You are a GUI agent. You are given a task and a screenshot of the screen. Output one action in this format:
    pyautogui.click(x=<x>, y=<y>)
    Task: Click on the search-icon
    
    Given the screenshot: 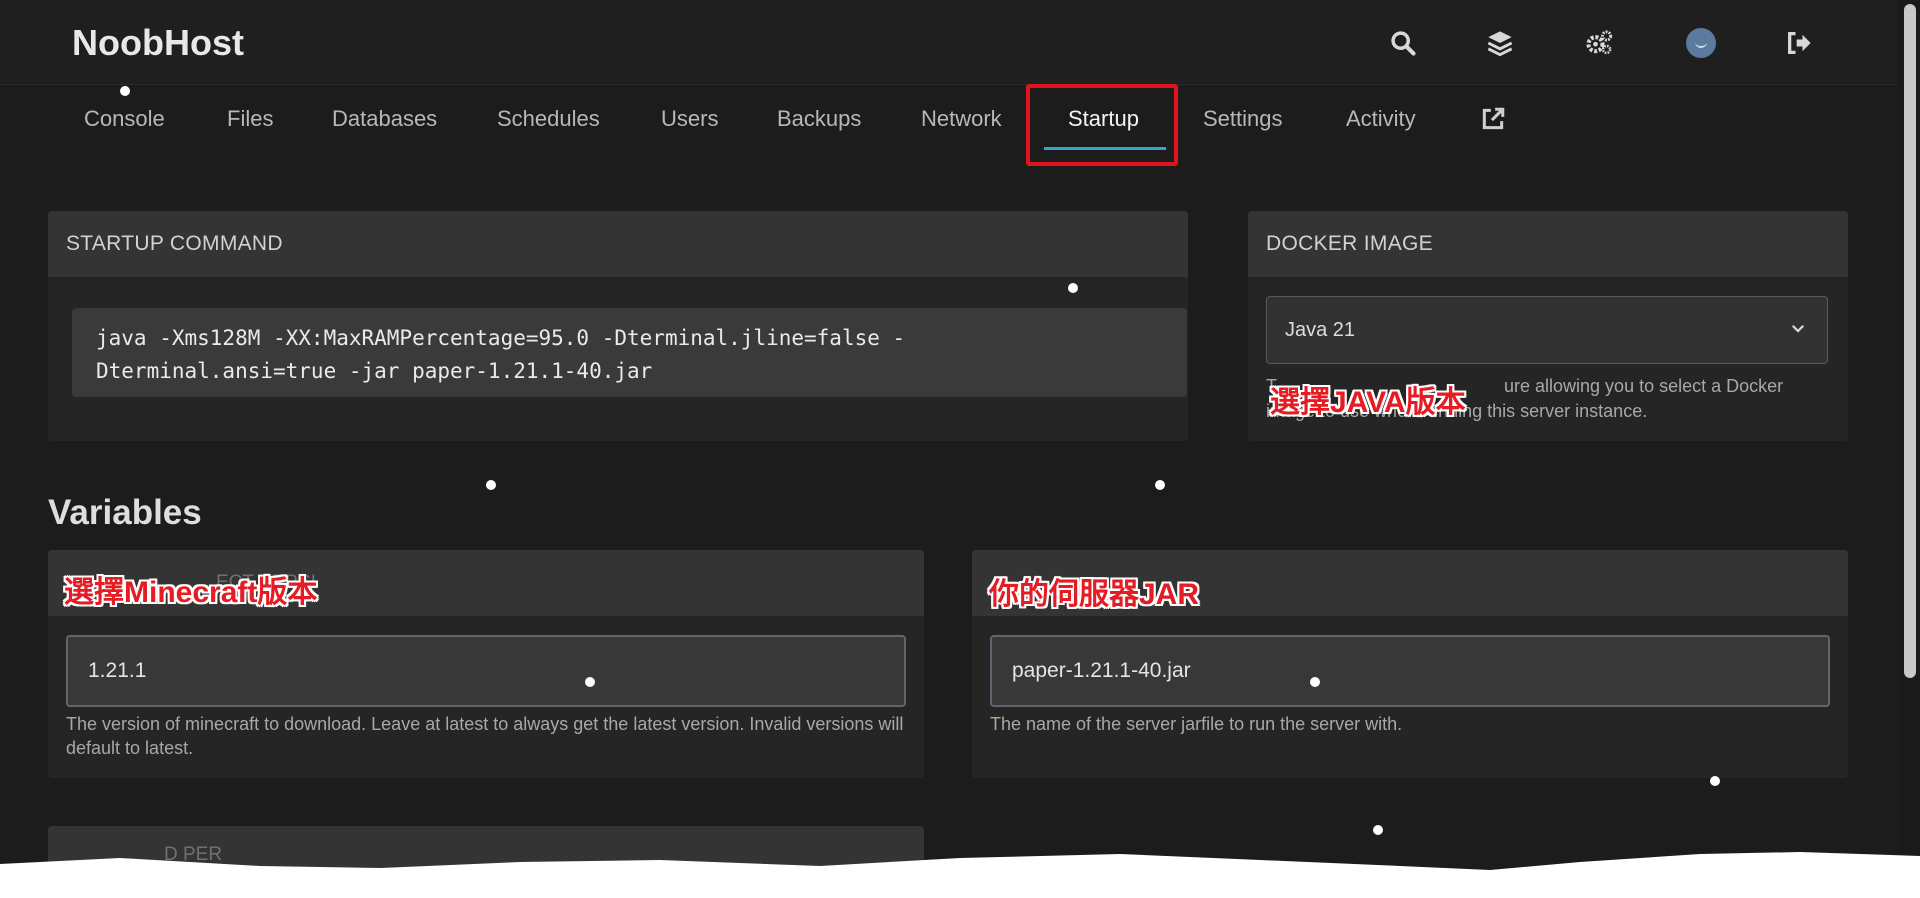 What is the action you would take?
    pyautogui.click(x=1403, y=43)
    